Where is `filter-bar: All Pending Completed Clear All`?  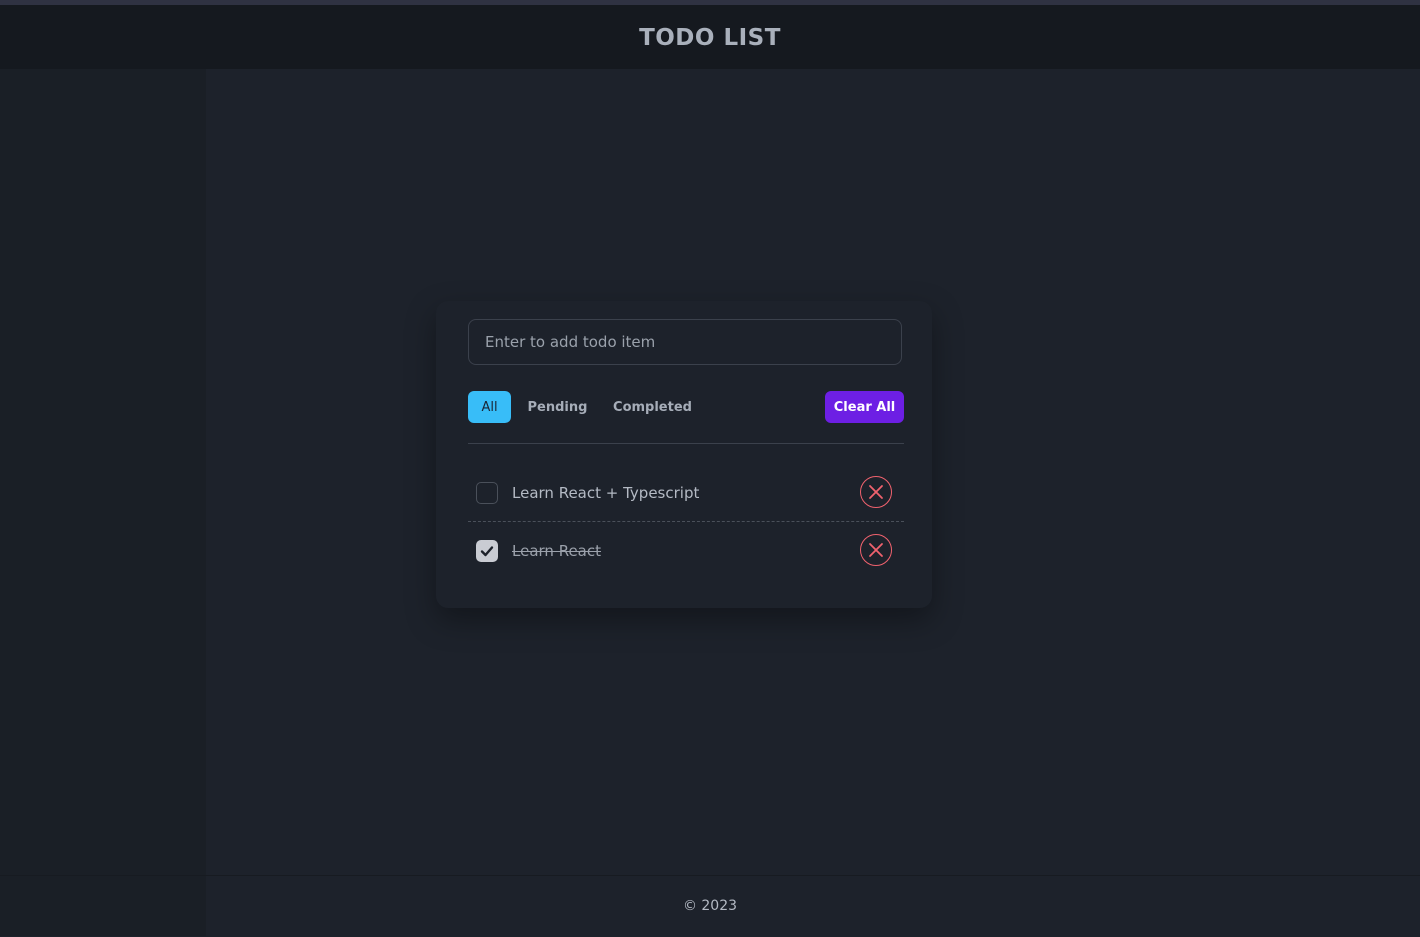
filter-bar: All Pending Completed Clear All is located at coordinates (686, 407).